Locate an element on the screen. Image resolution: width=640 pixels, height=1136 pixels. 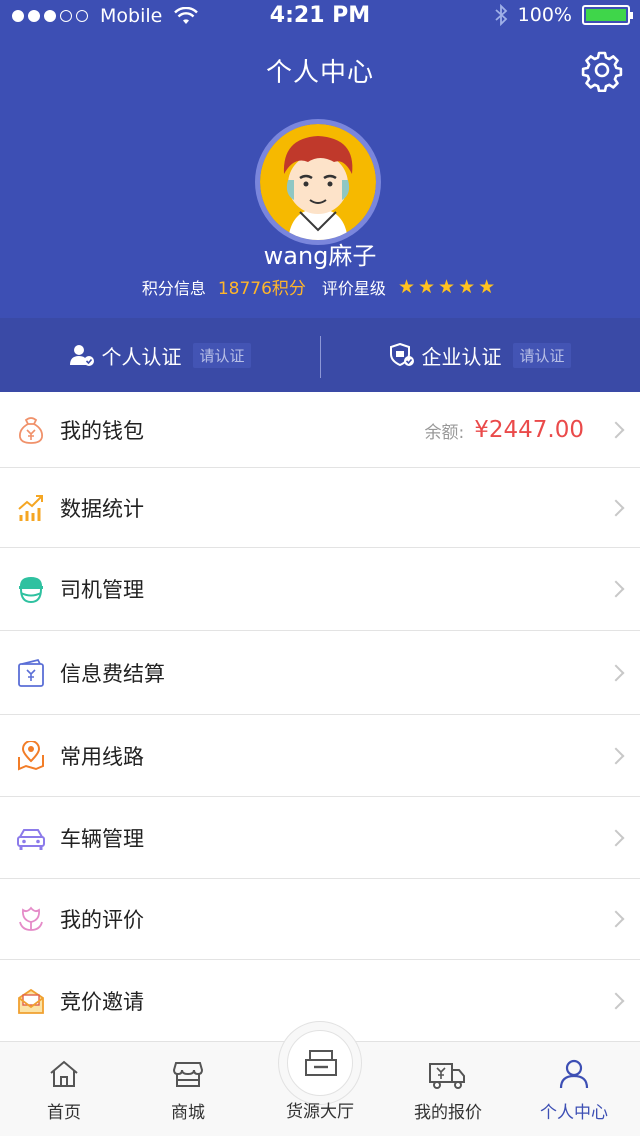
menu-item-label: 我的钱包 is located at coordinates (102, 430).